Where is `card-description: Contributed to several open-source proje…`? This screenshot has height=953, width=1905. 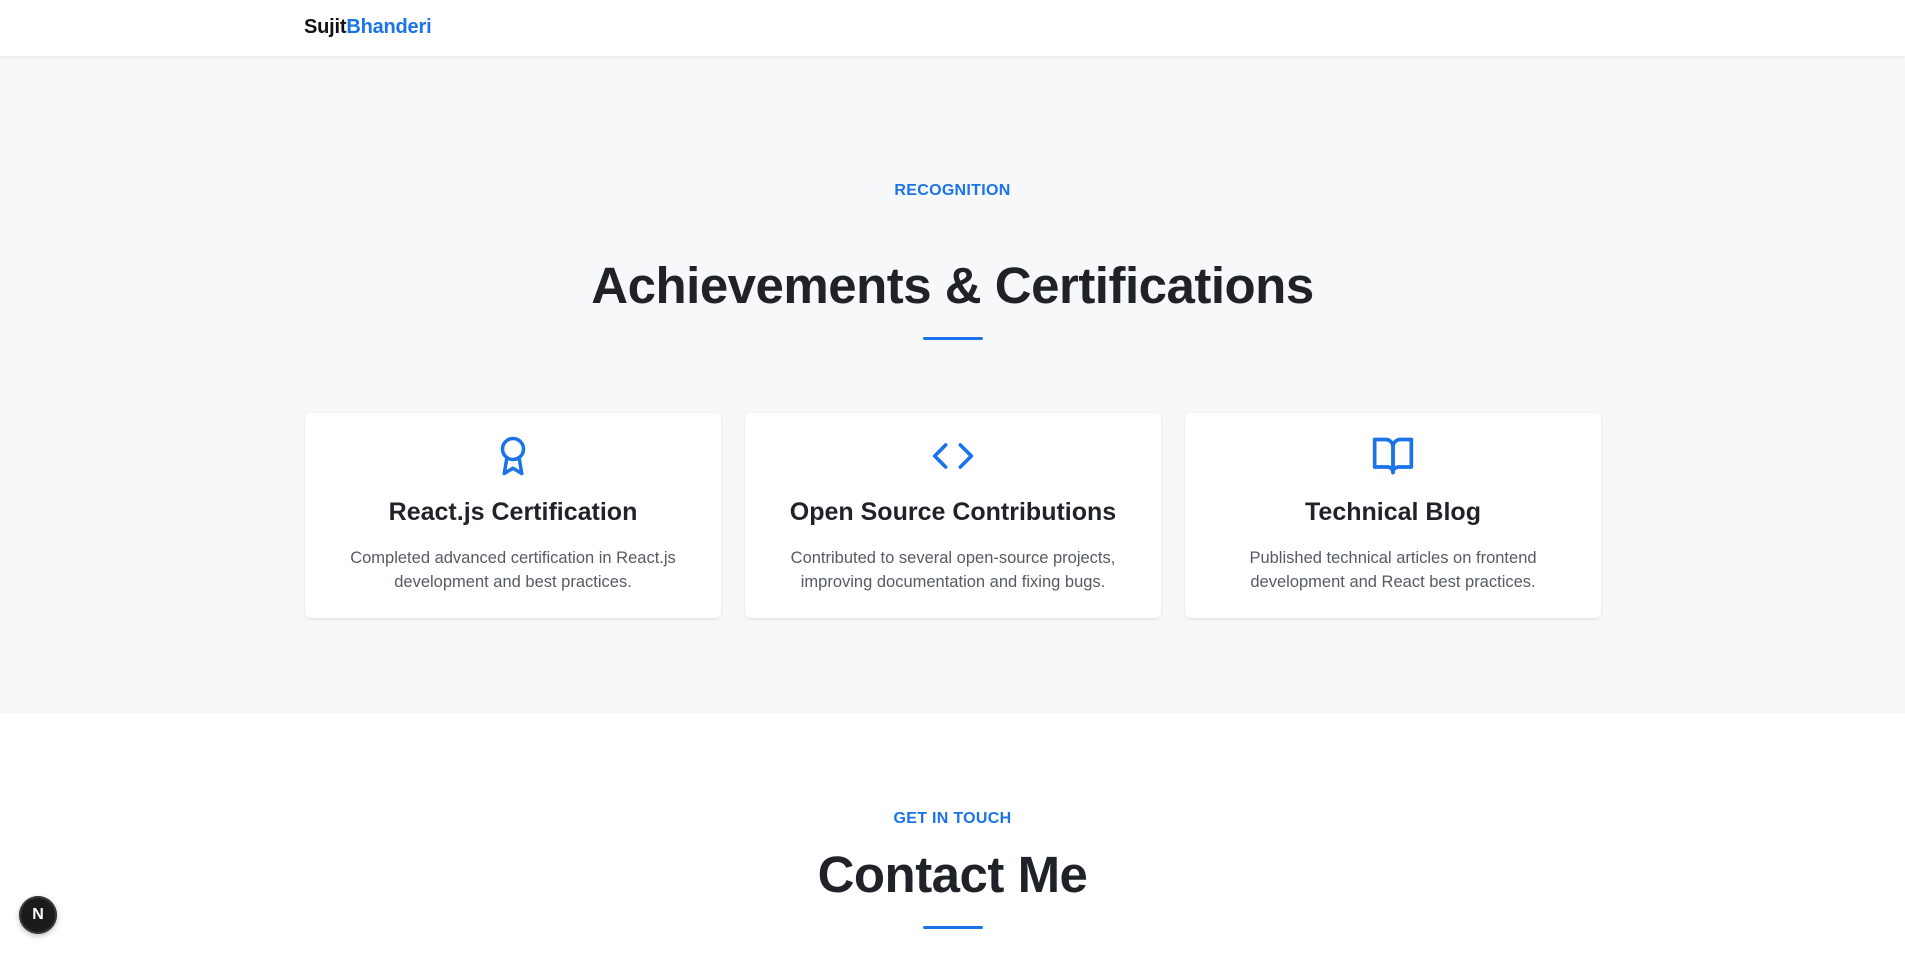 card-description: Contributed to several open-source proje… is located at coordinates (953, 570).